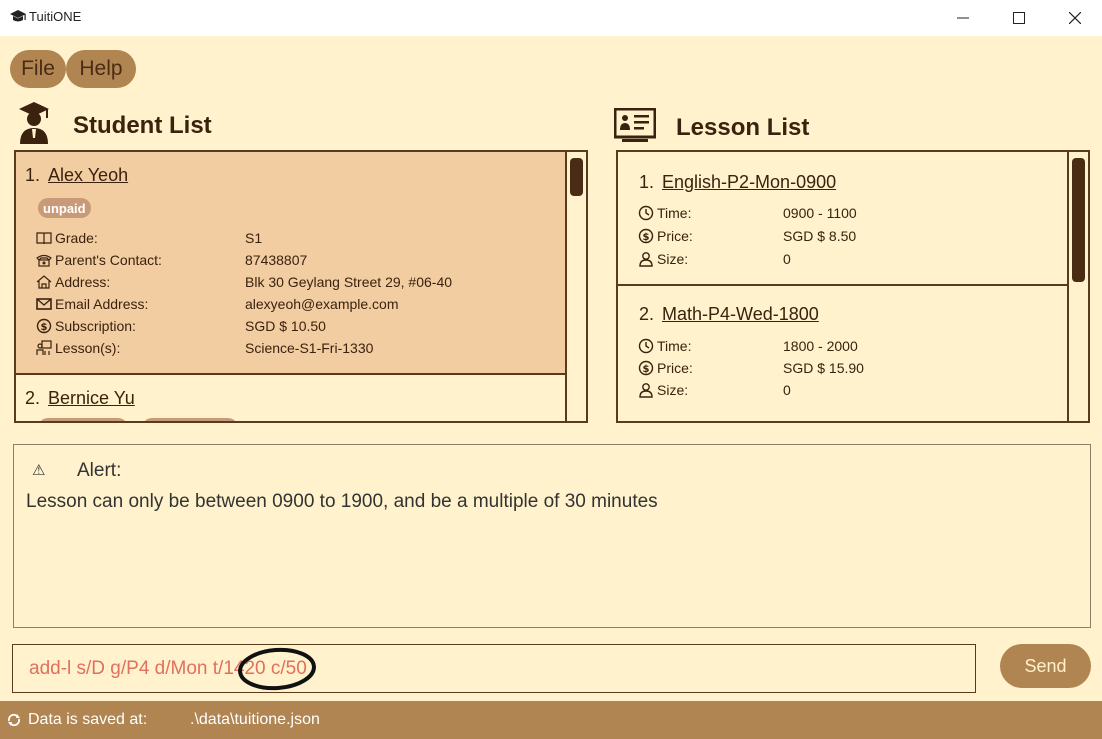  Describe the element at coordinates (18, 16) in the screenshot. I see `graduation-cap-icon` at that location.